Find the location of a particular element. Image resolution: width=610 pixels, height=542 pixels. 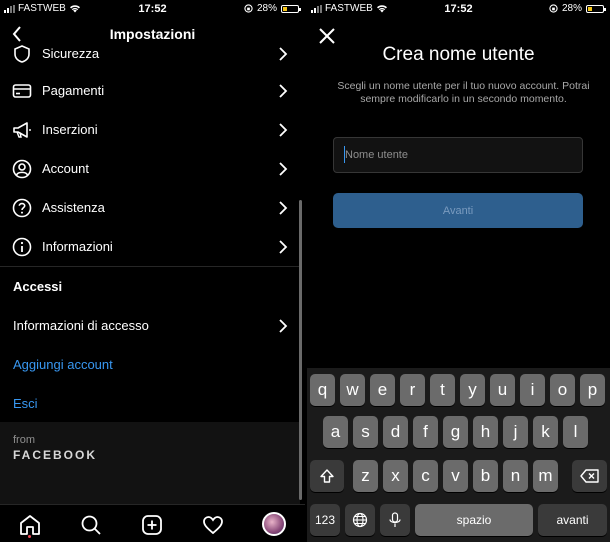

menu-item-label: Pagamenti is located at coordinates (73, 90).